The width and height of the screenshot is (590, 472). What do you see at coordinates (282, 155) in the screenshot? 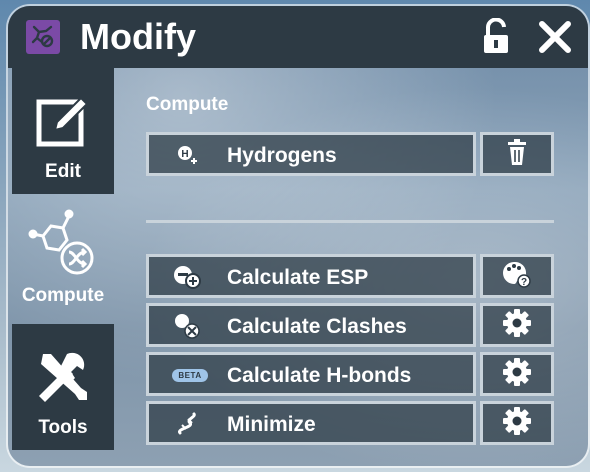
I see `hydrogens-label: Hydrogens` at bounding box center [282, 155].